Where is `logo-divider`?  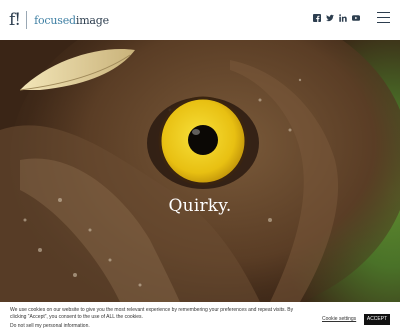 logo-divider is located at coordinates (27, 20).